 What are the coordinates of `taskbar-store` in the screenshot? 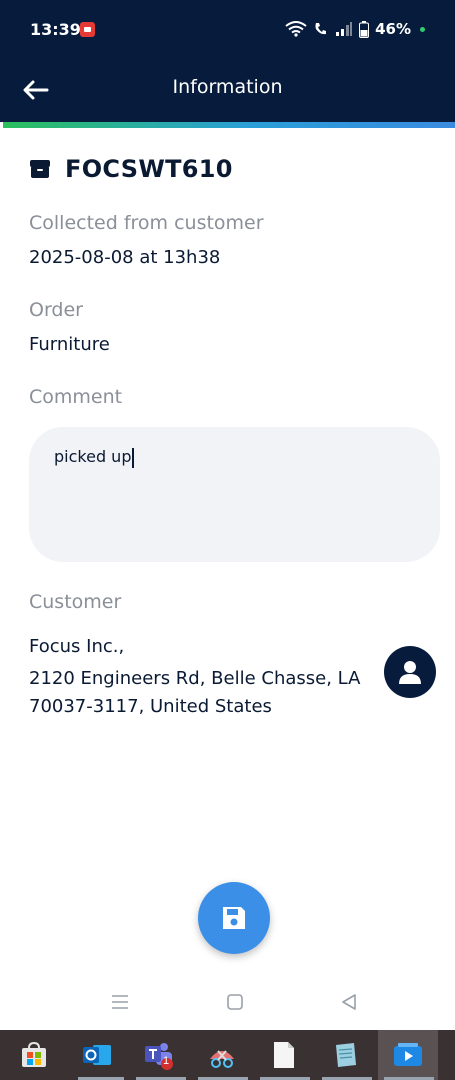 It's located at (34, 1055).